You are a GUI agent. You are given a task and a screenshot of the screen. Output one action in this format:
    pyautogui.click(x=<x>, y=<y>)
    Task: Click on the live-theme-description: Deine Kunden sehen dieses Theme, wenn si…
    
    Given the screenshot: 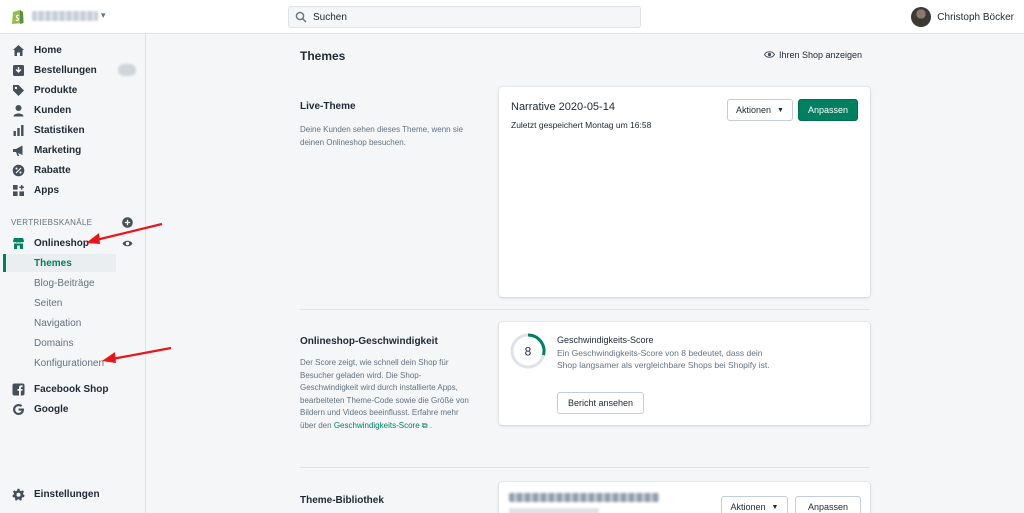 What is the action you would take?
    pyautogui.click(x=382, y=136)
    